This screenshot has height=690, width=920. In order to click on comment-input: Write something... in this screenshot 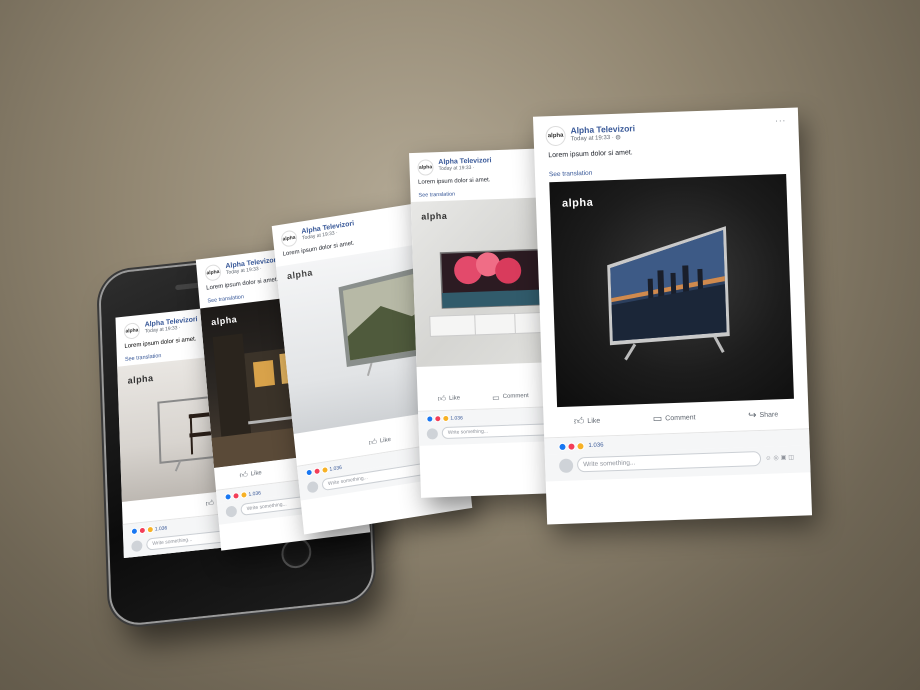, I will do `click(669, 461)`.